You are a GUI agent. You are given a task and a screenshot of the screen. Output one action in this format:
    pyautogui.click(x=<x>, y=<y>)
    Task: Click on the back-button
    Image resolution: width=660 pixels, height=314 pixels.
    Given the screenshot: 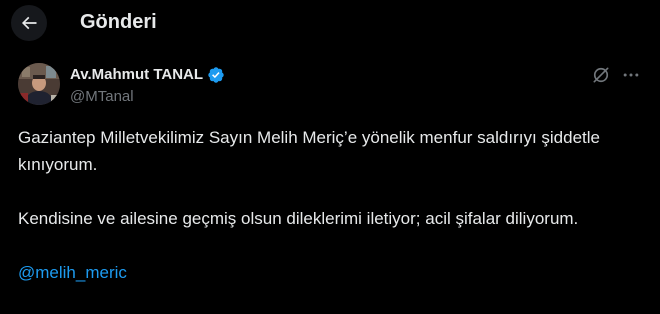 What is the action you would take?
    pyautogui.click(x=29, y=23)
    